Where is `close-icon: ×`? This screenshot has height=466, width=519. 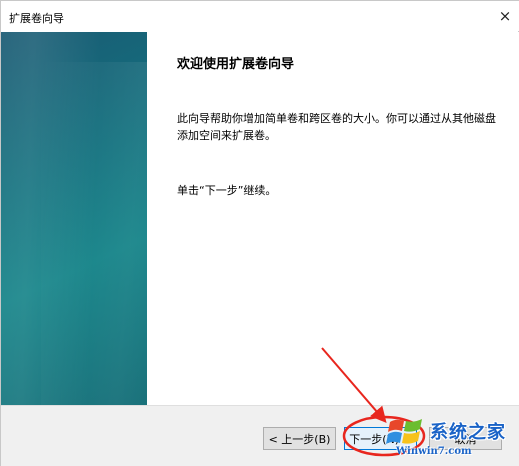 close-icon: × is located at coordinates (505, 16).